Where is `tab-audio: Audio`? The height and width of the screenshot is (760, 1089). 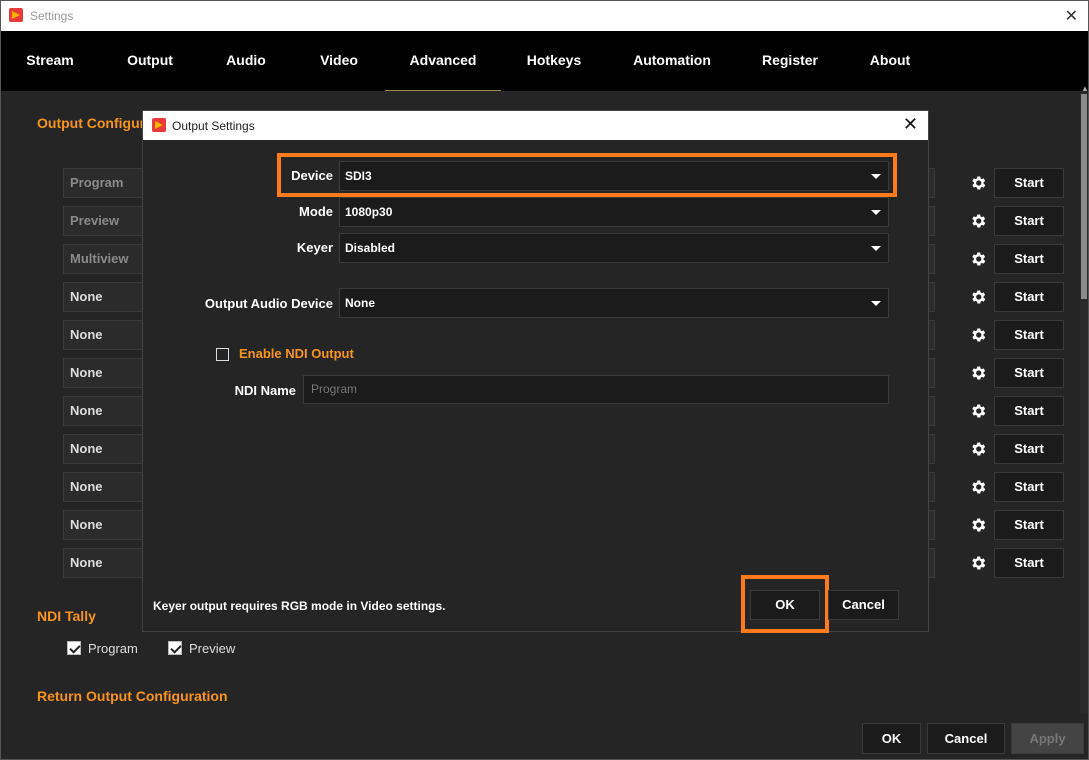 tab-audio: Audio is located at coordinates (246, 61).